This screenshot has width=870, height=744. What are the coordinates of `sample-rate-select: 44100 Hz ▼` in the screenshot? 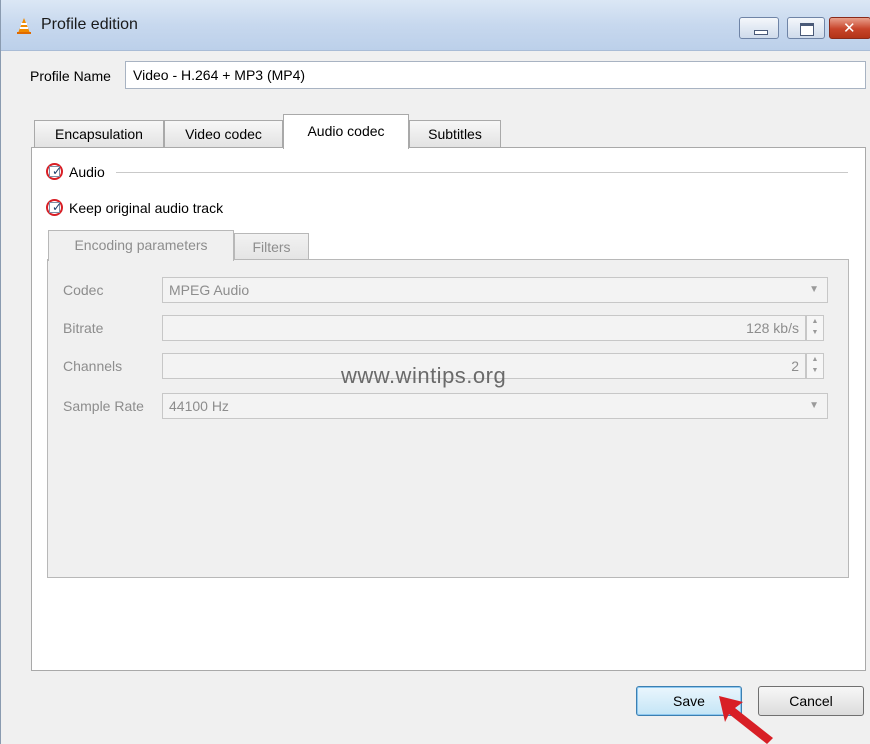 It's located at (495, 406).